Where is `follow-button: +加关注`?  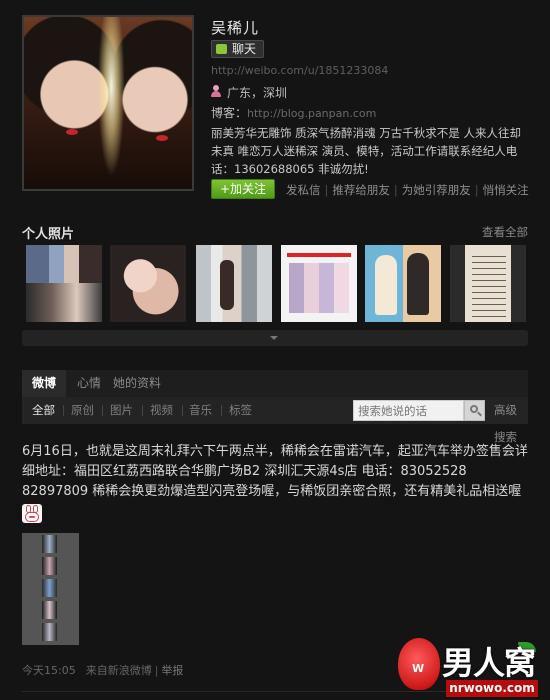
follow-button: +加关注 is located at coordinates (243, 189).